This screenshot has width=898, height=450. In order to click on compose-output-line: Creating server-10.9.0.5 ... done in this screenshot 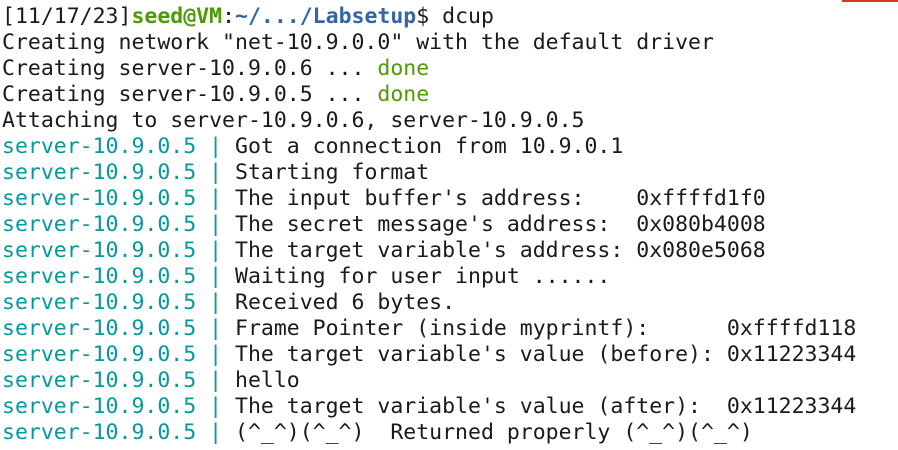, I will do `click(215, 95)`.